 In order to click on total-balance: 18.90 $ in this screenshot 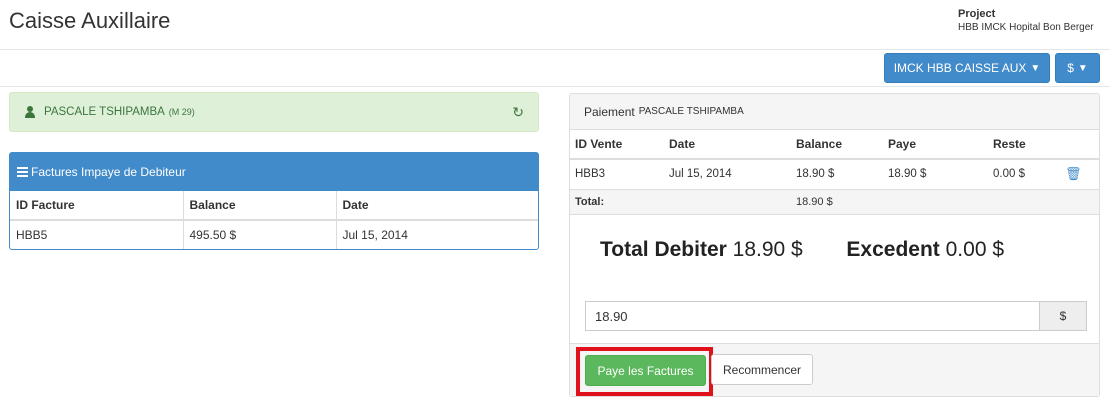, I will do `click(837, 202)`.